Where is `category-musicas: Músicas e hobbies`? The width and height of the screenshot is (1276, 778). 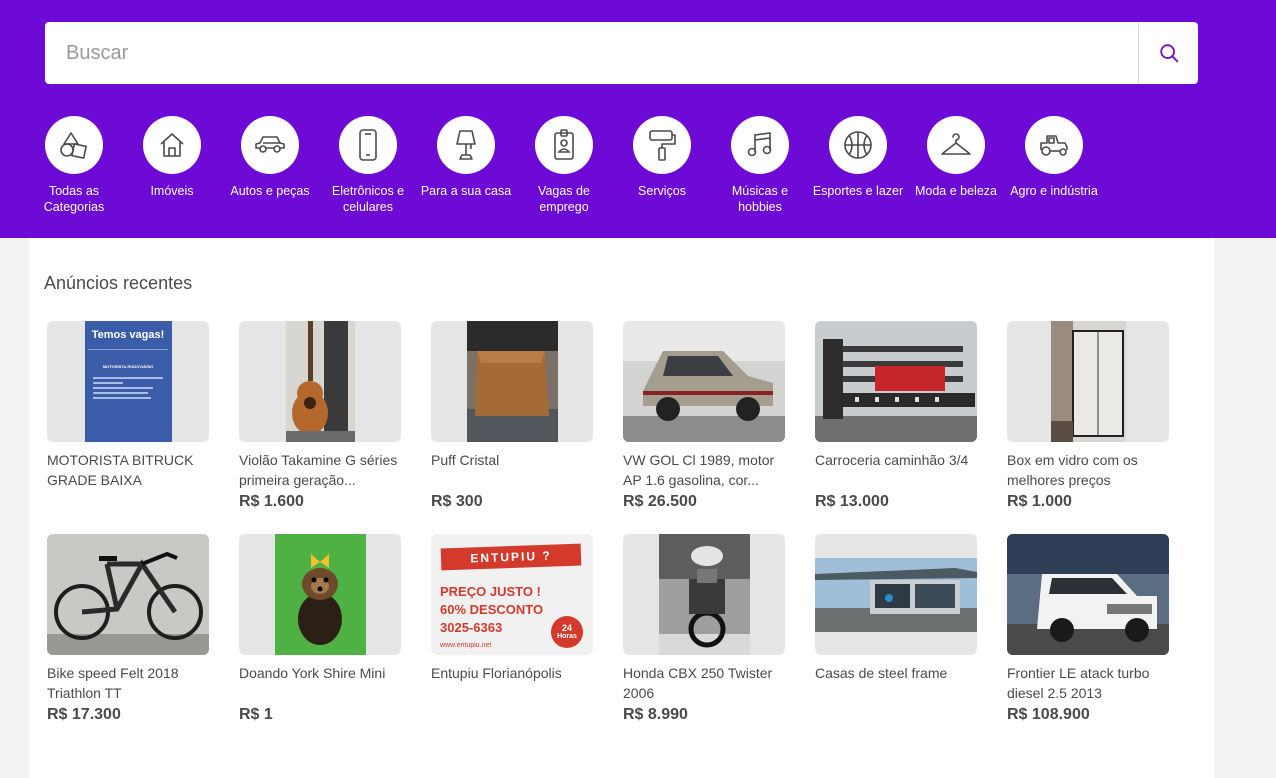 category-musicas: Músicas e hobbies is located at coordinates (760, 165).